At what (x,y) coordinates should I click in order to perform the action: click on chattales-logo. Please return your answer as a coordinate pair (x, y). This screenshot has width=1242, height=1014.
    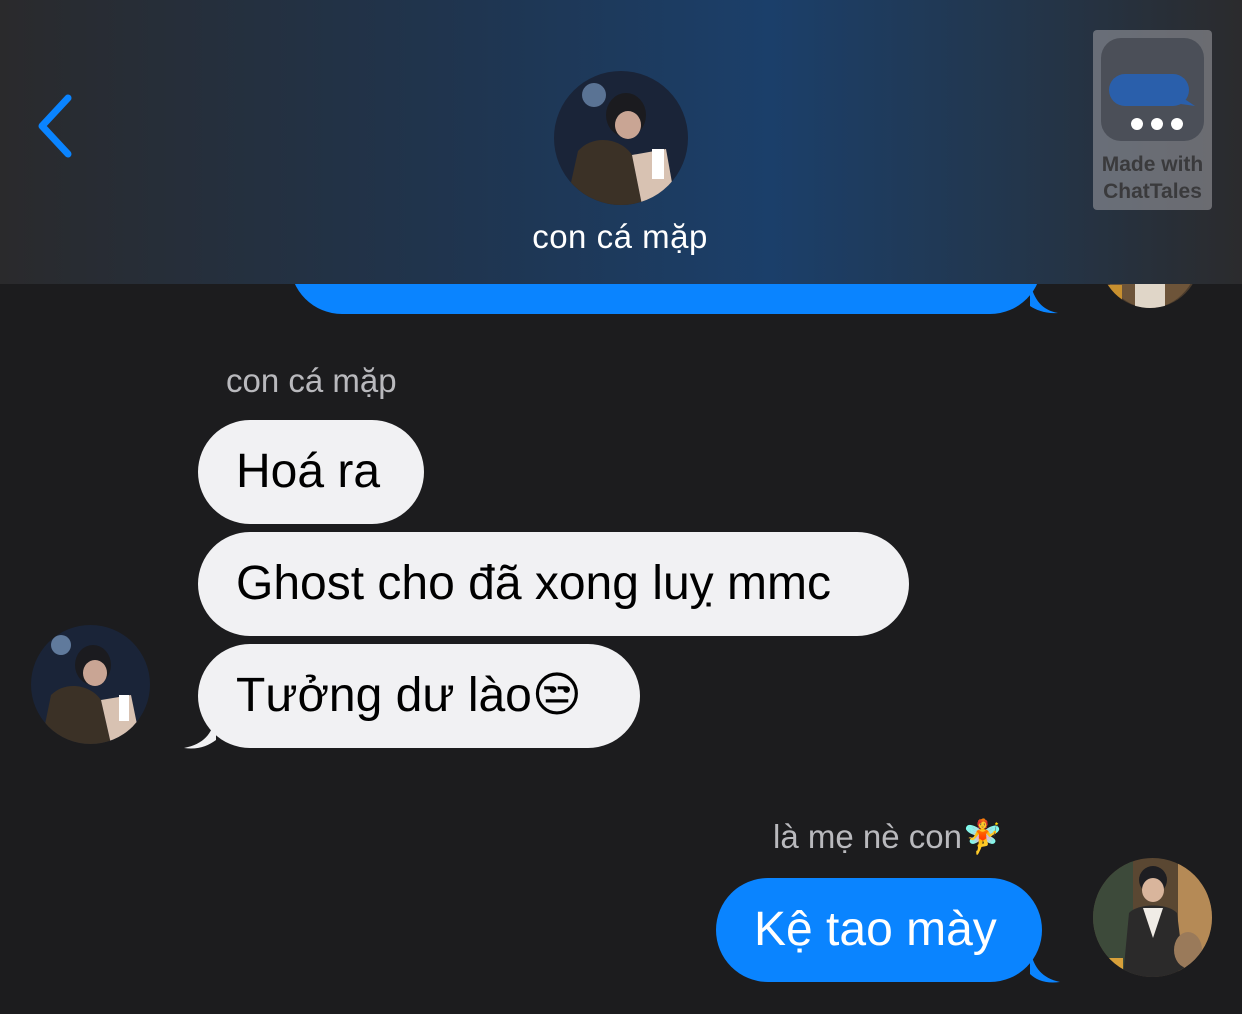
    Looking at the image, I should click on (1152, 89).